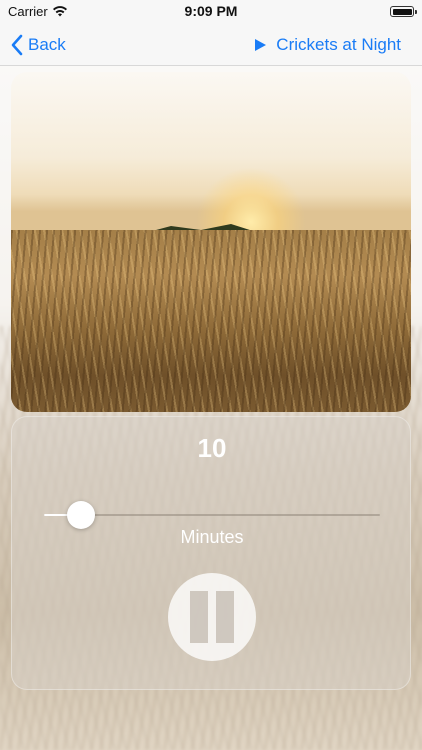 The image size is (422, 750). I want to click on timer-value: 10, so click(212, 448).